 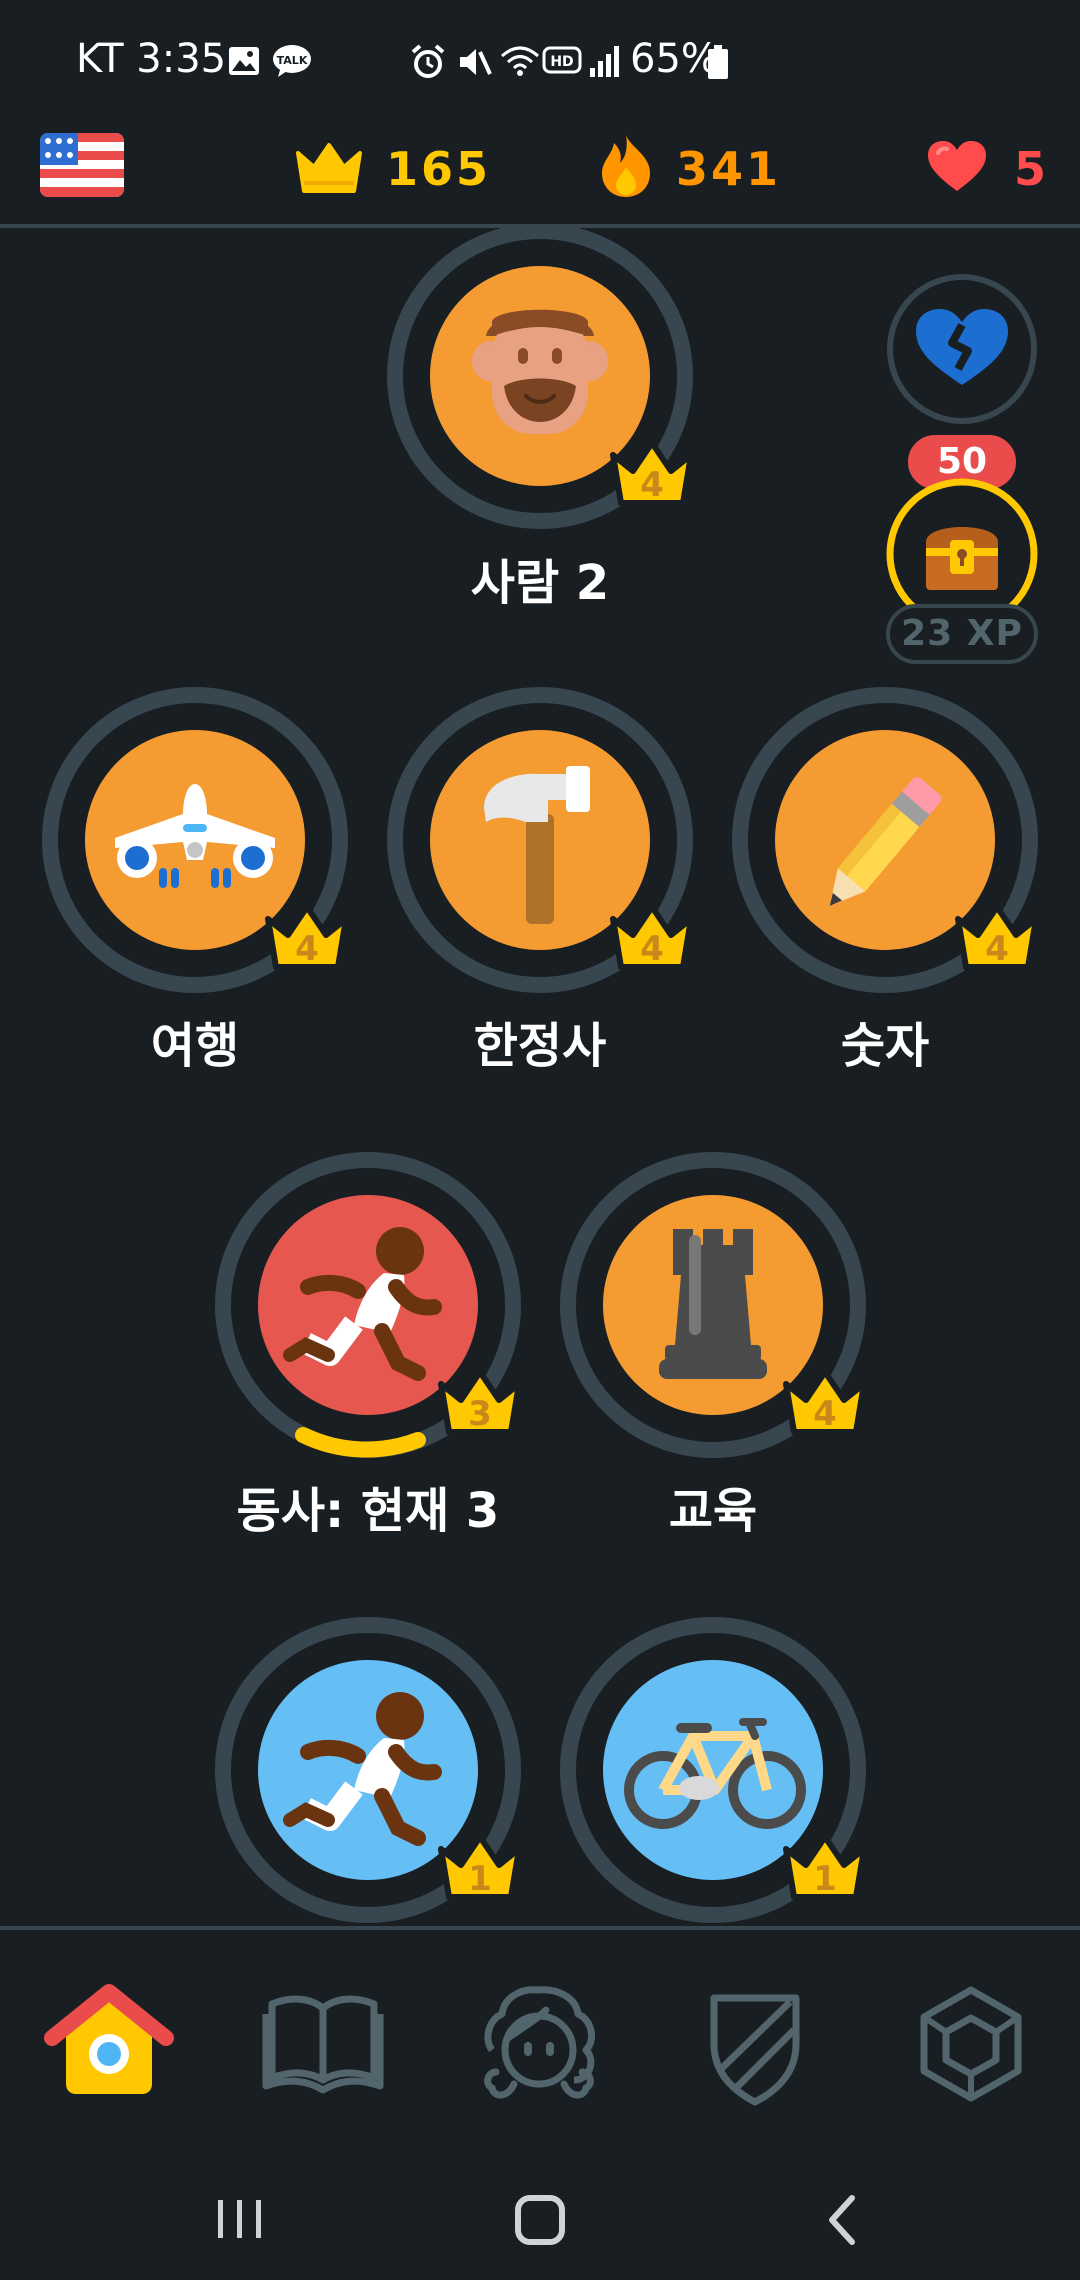 I want to click on avatar-icon, so click(x=540, y=2042).